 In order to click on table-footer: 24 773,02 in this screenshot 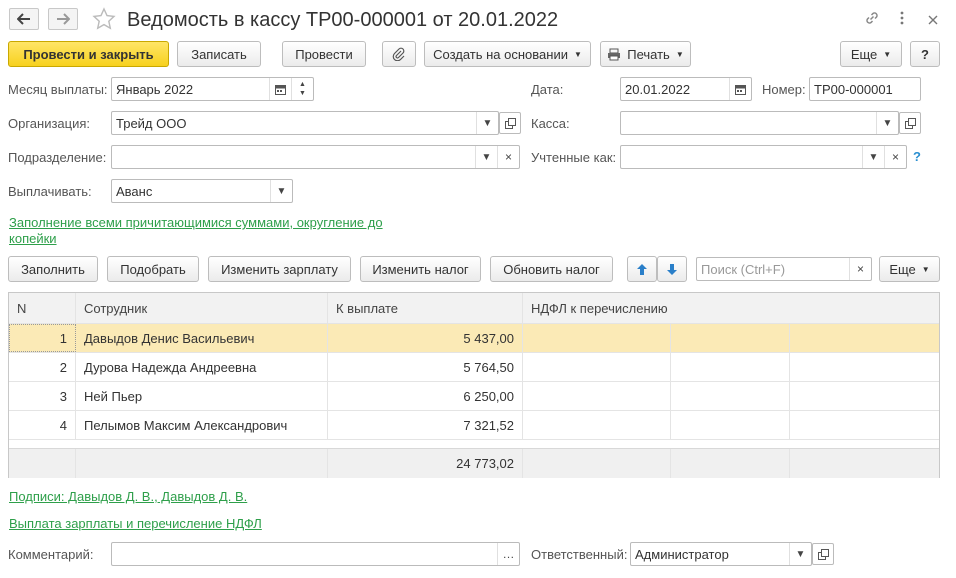, I will do `click(474, 463)`.